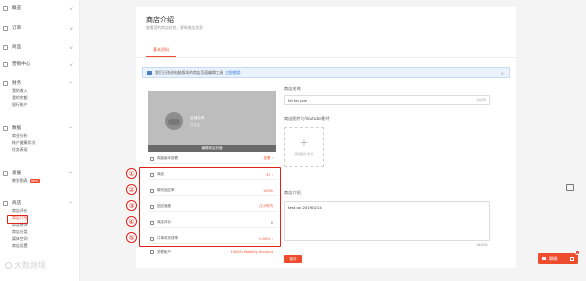 The height and width of the screenshot is (281, 586). What do you see at coordinates (577, 252) in the screenshot?
I see `chat-badge: 1` at bounding box center [577, 252].